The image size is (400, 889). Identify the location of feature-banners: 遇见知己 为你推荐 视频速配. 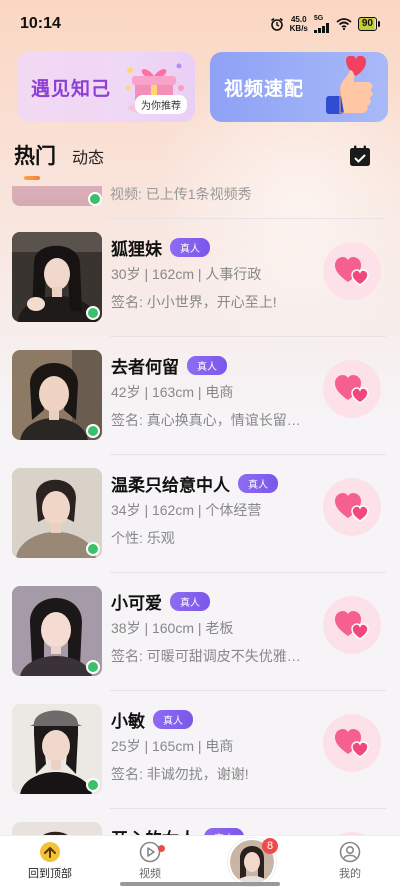
(202, 87).